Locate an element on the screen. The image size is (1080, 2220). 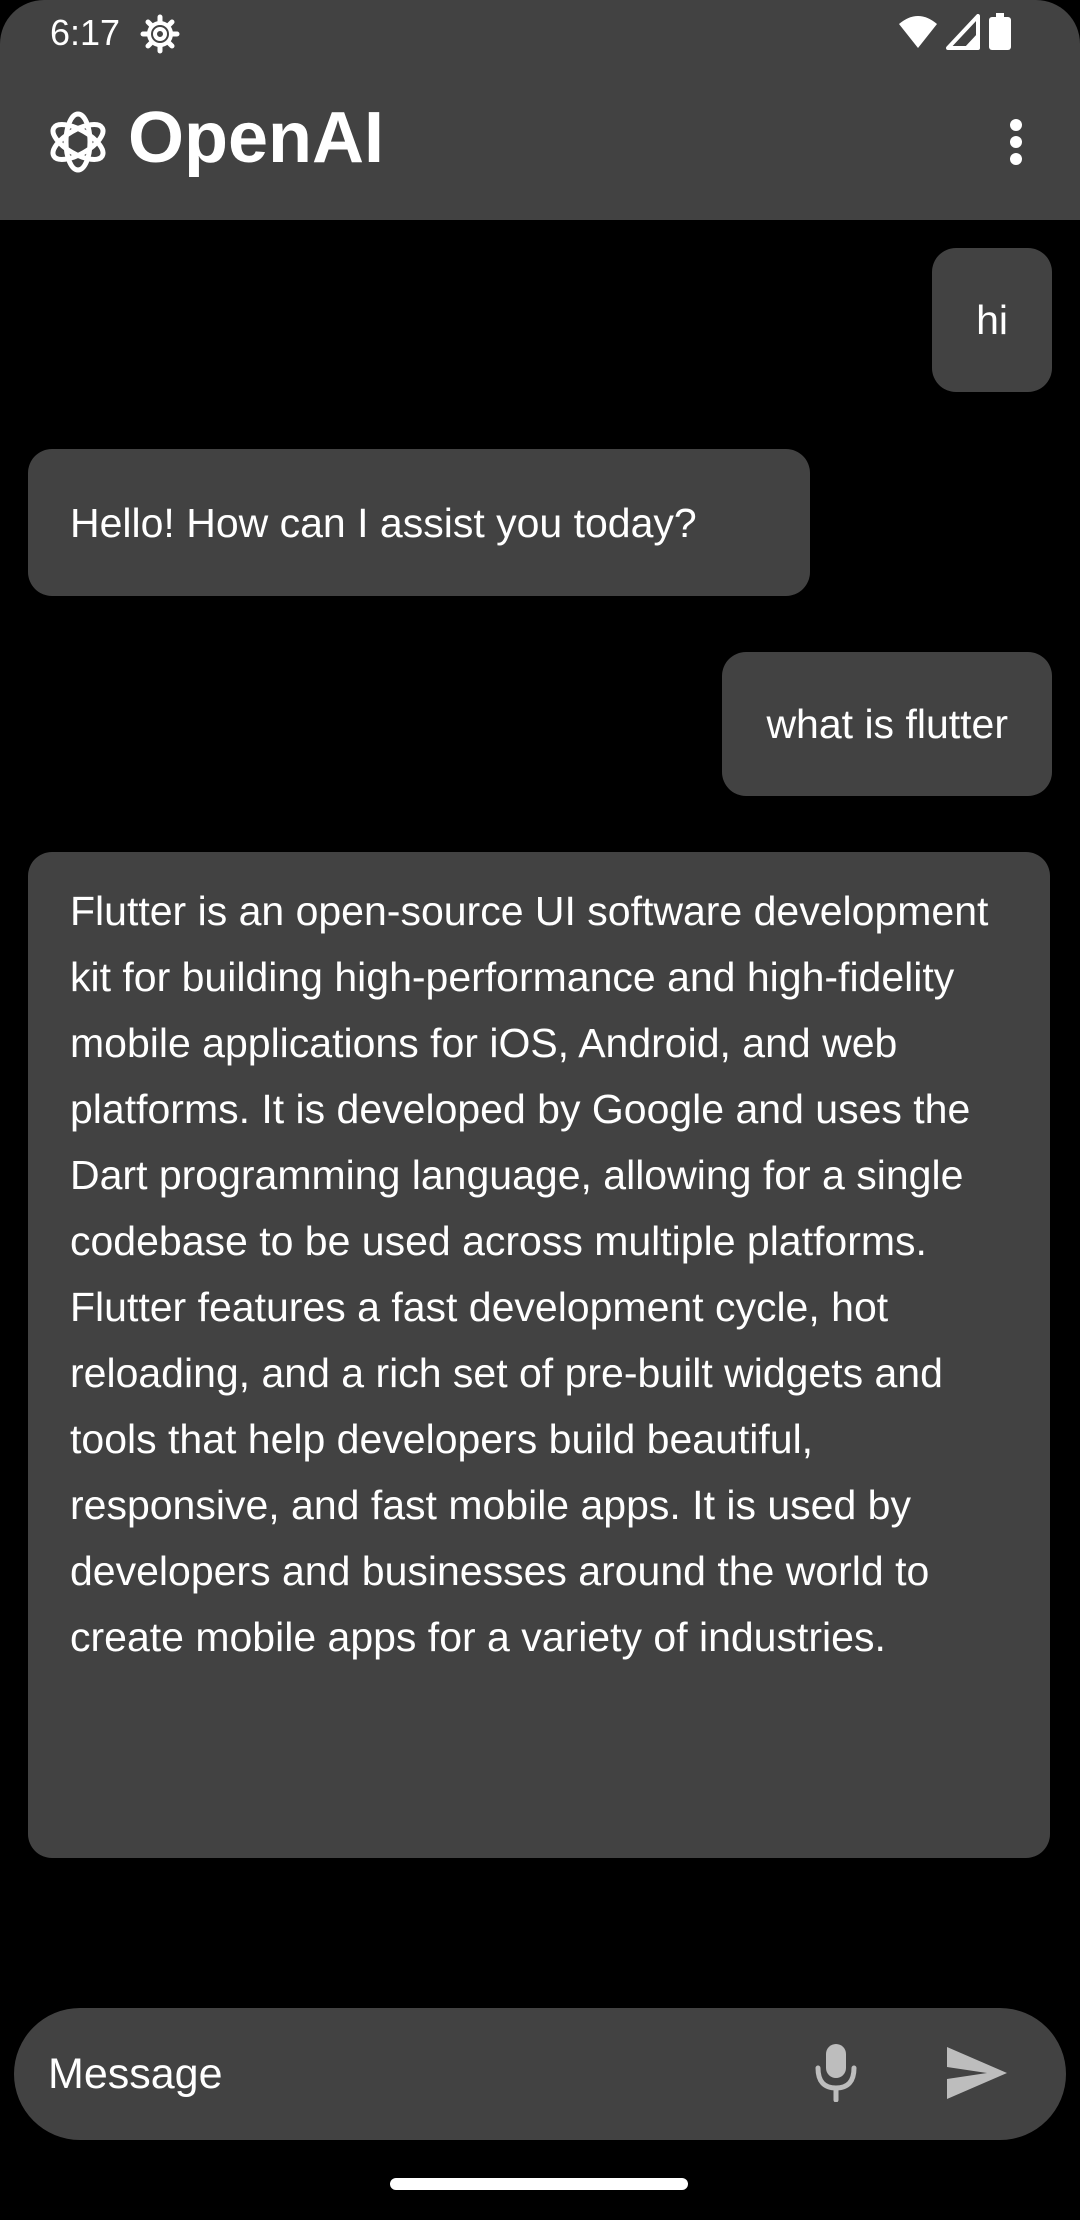
user-message-bubble: hi is located at coordinates (992, 320).